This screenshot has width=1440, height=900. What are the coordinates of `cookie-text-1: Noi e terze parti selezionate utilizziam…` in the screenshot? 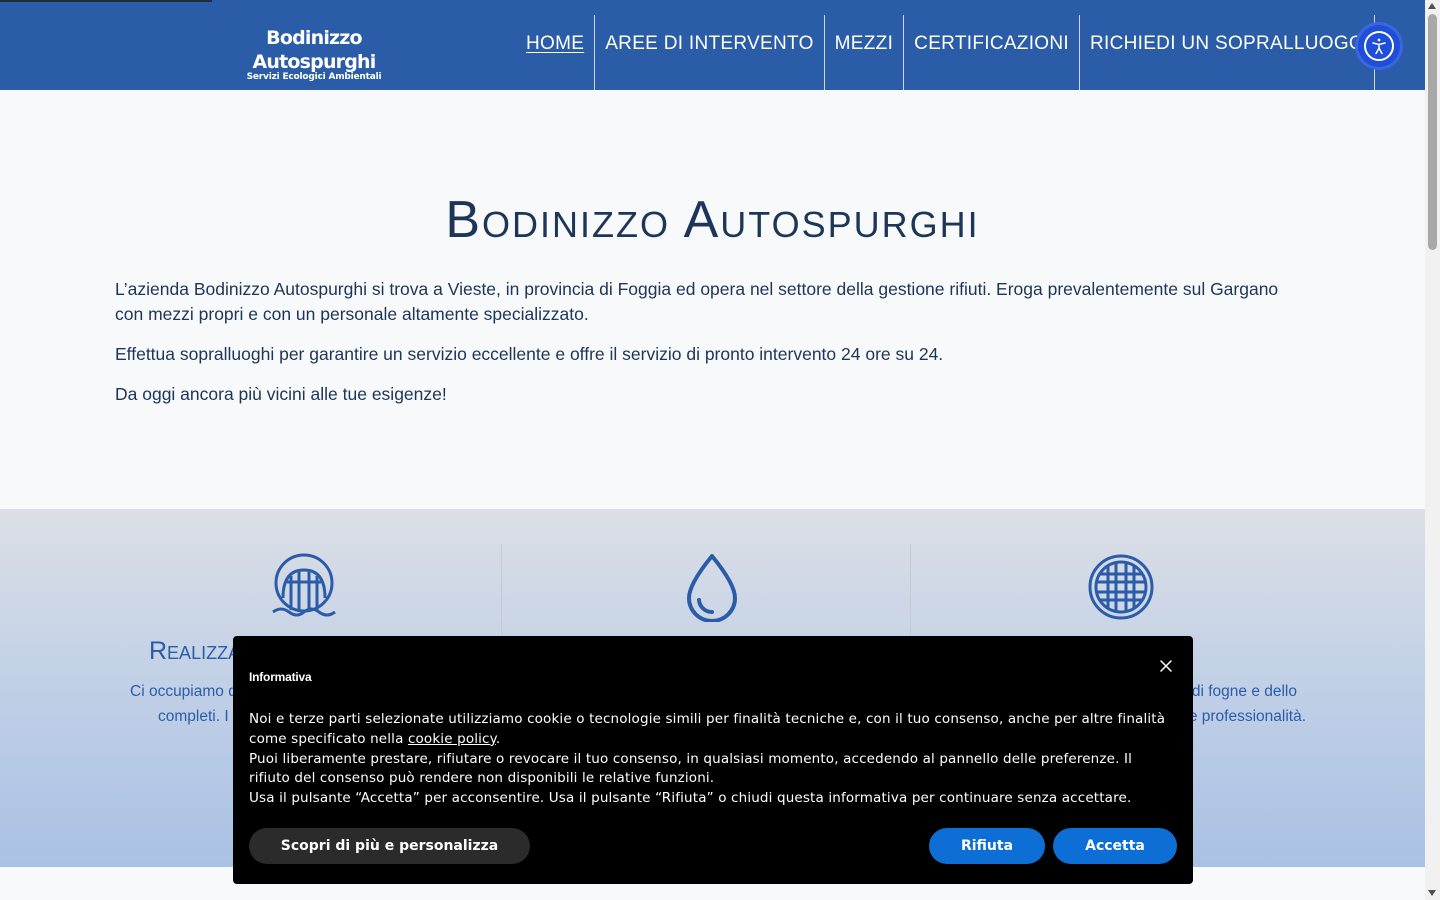 It's located at (709, 730).